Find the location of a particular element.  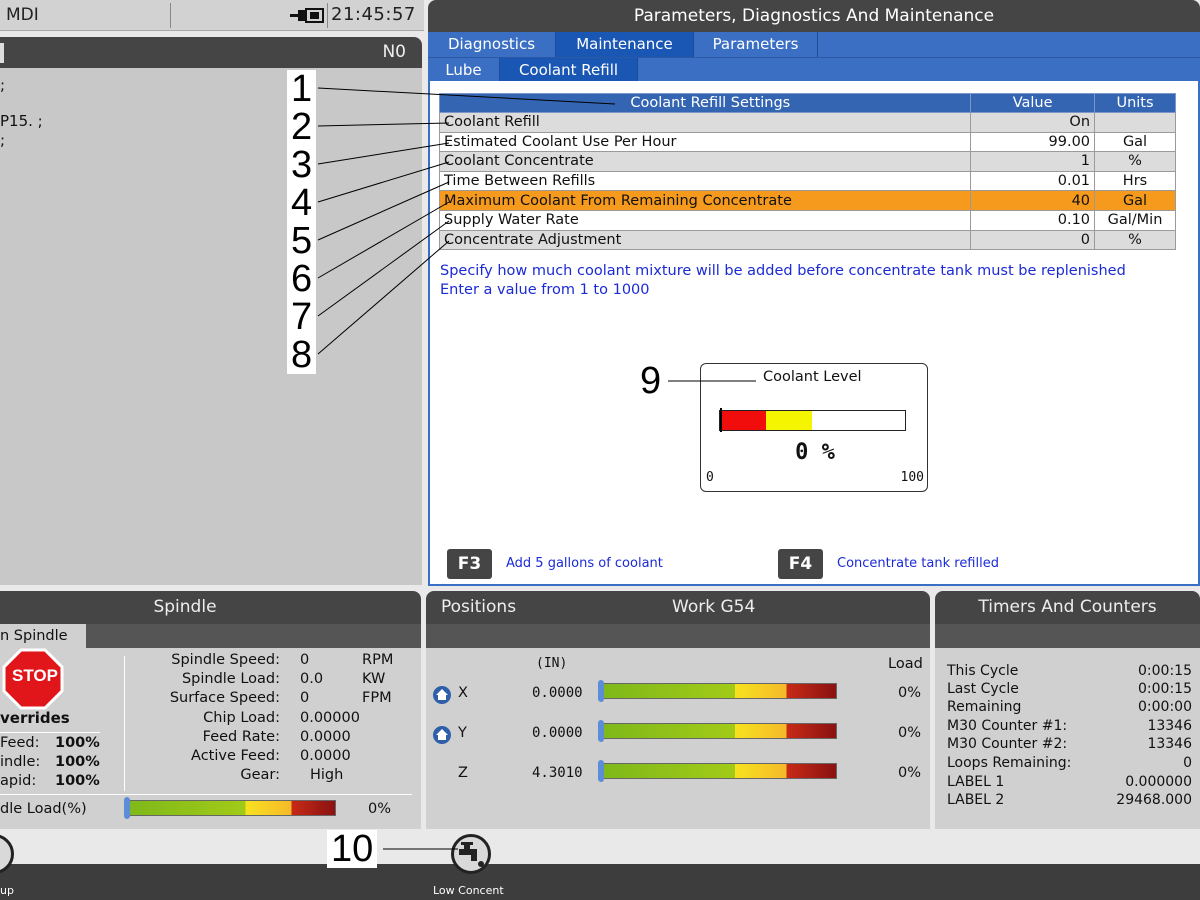

callout-number: 9 is located at coordinates (651, 381).